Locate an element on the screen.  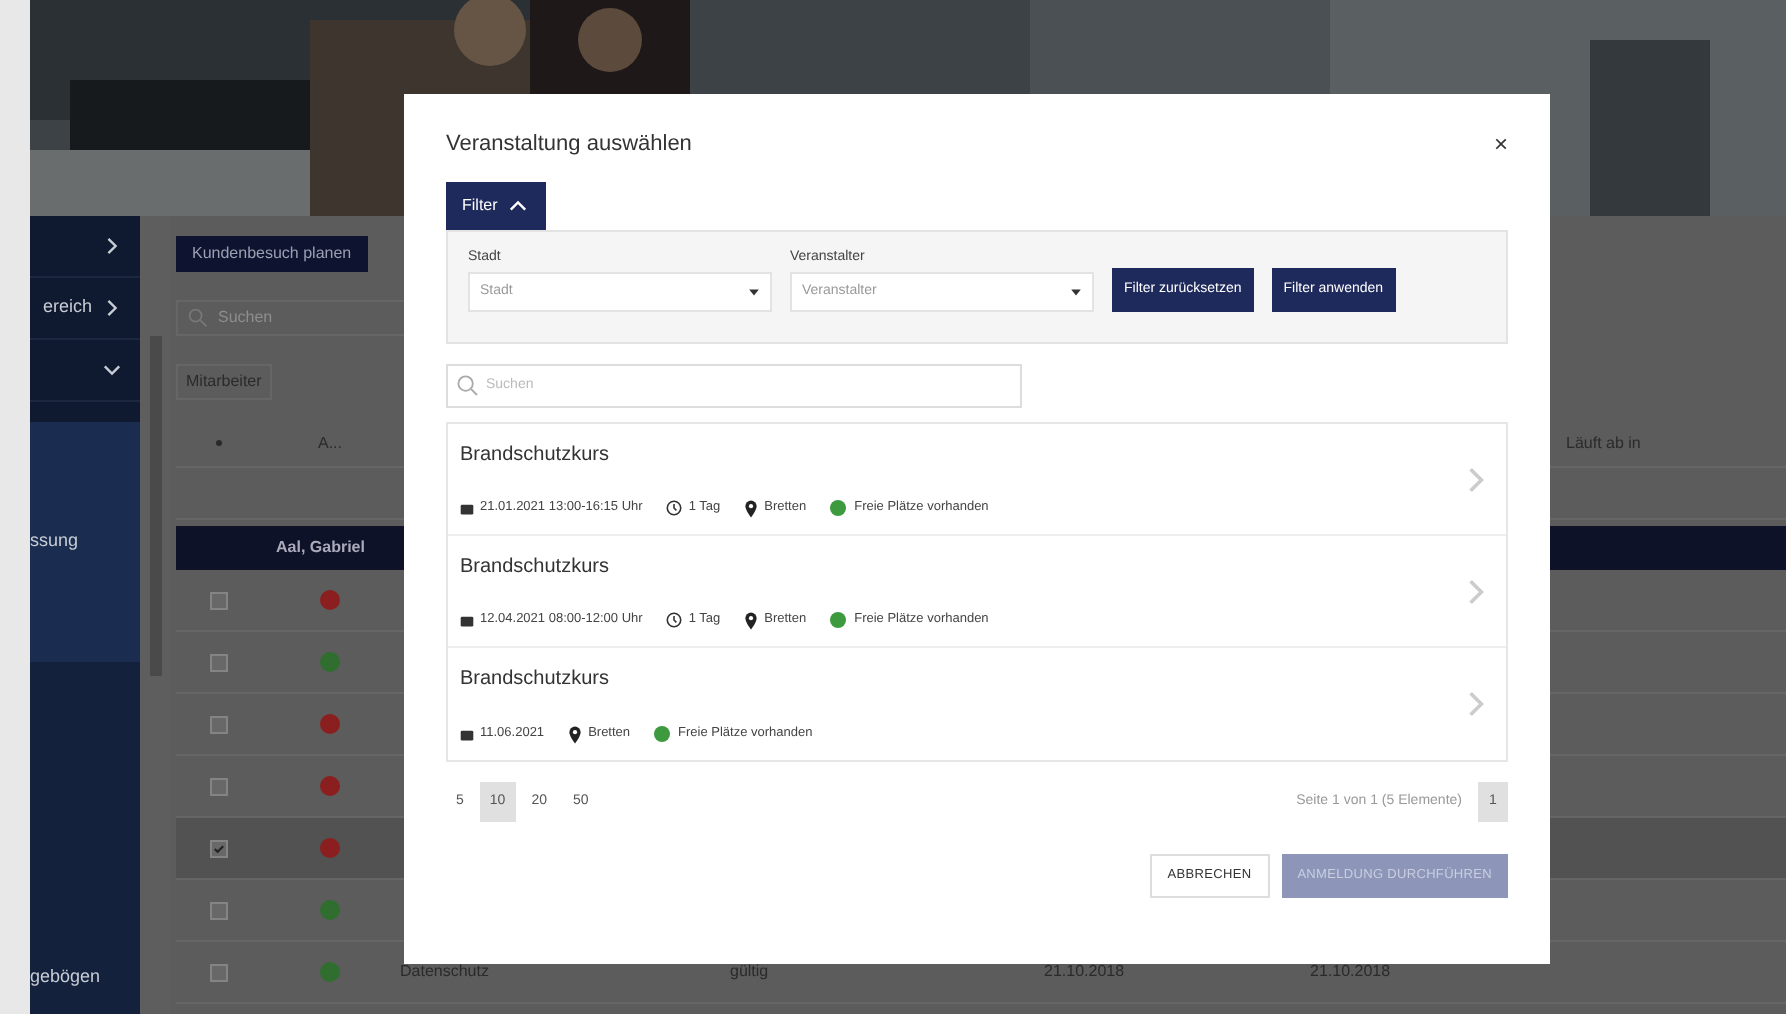
sidebar-item: ssung is located at coordinates (85, 542).